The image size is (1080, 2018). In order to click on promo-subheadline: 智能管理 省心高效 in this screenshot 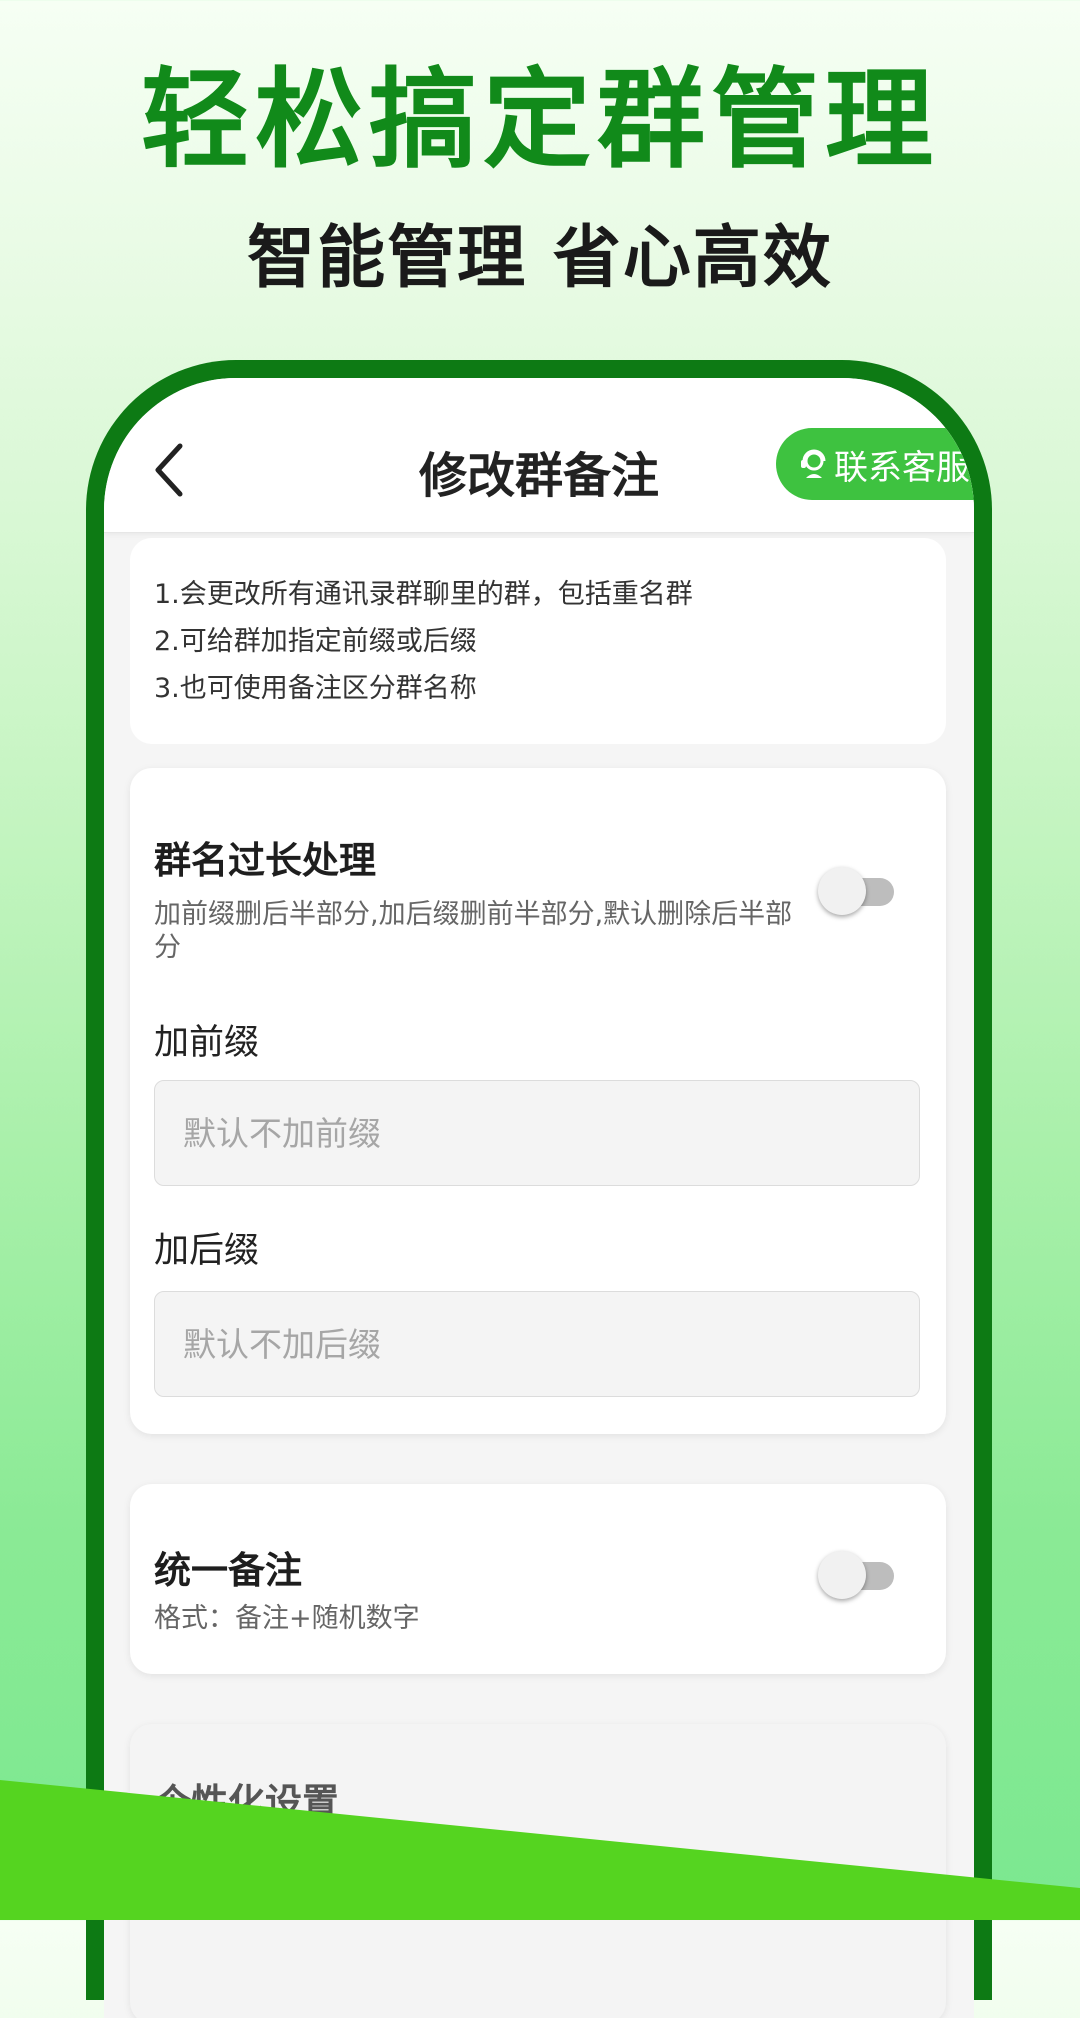, I will do `click(540, 258)`.